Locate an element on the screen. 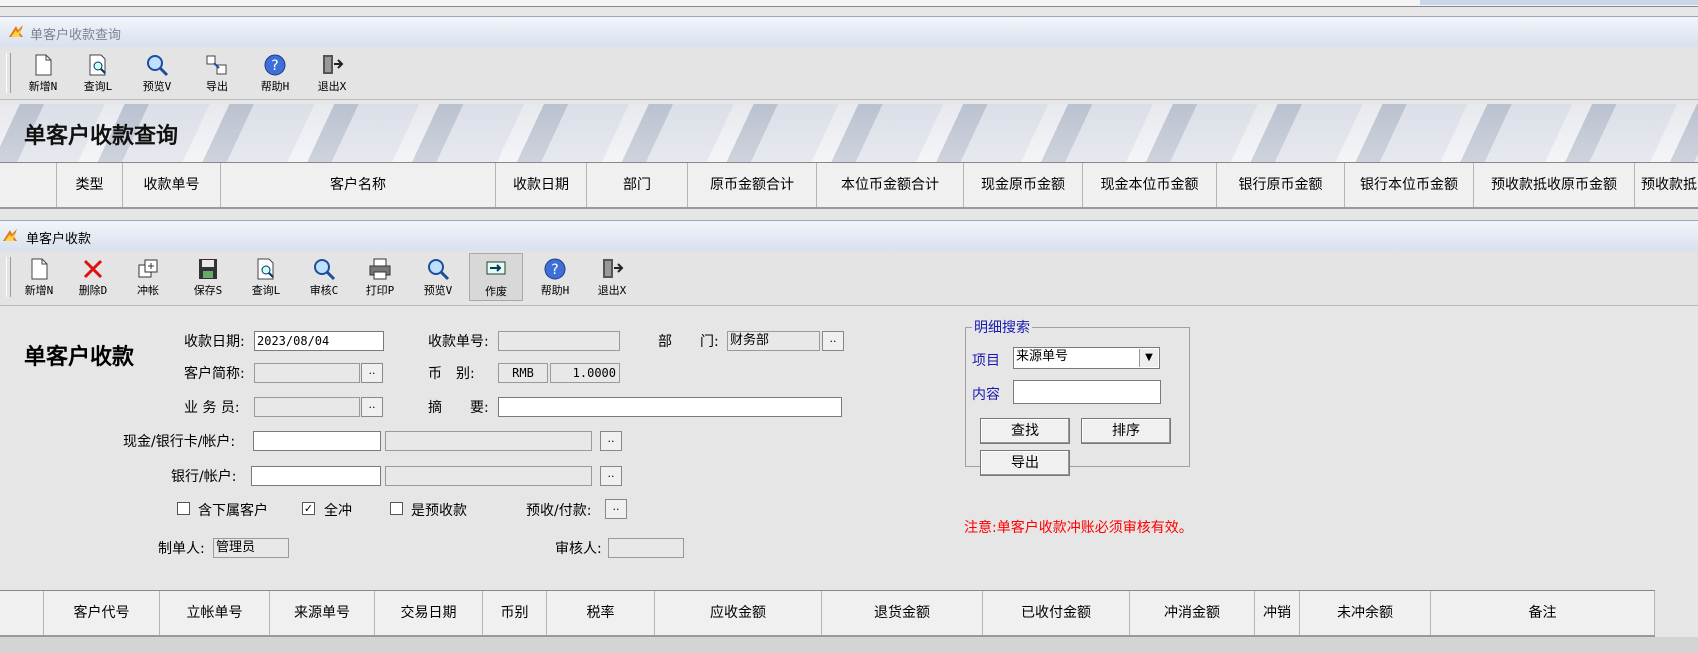  row-indicator-header is located at coordinates (22, 613).